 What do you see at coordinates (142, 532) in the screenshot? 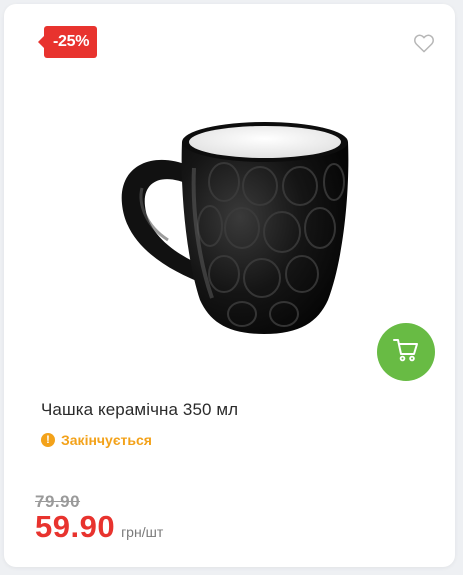
I see `price-unit: грн/шт` at bounding box center [142, 532].